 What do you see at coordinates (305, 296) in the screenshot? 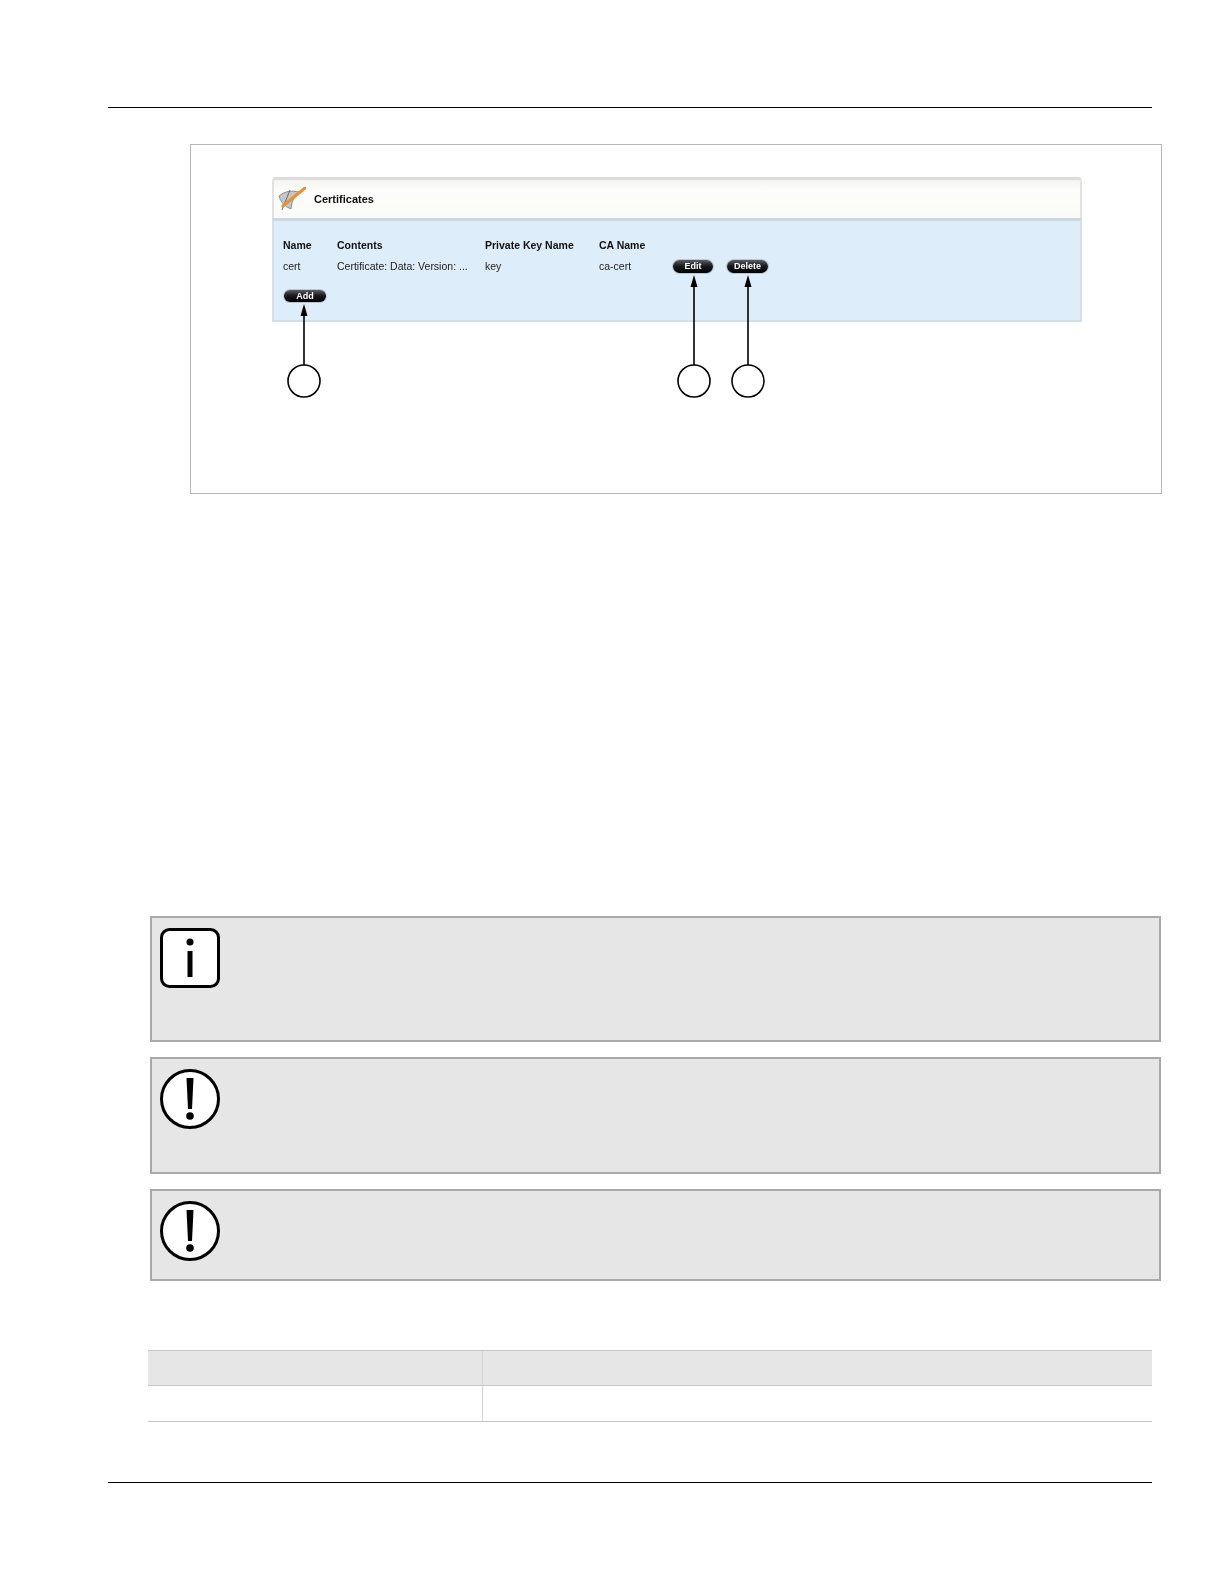
I see `add-button: Add` at bounding box center [305, 296].